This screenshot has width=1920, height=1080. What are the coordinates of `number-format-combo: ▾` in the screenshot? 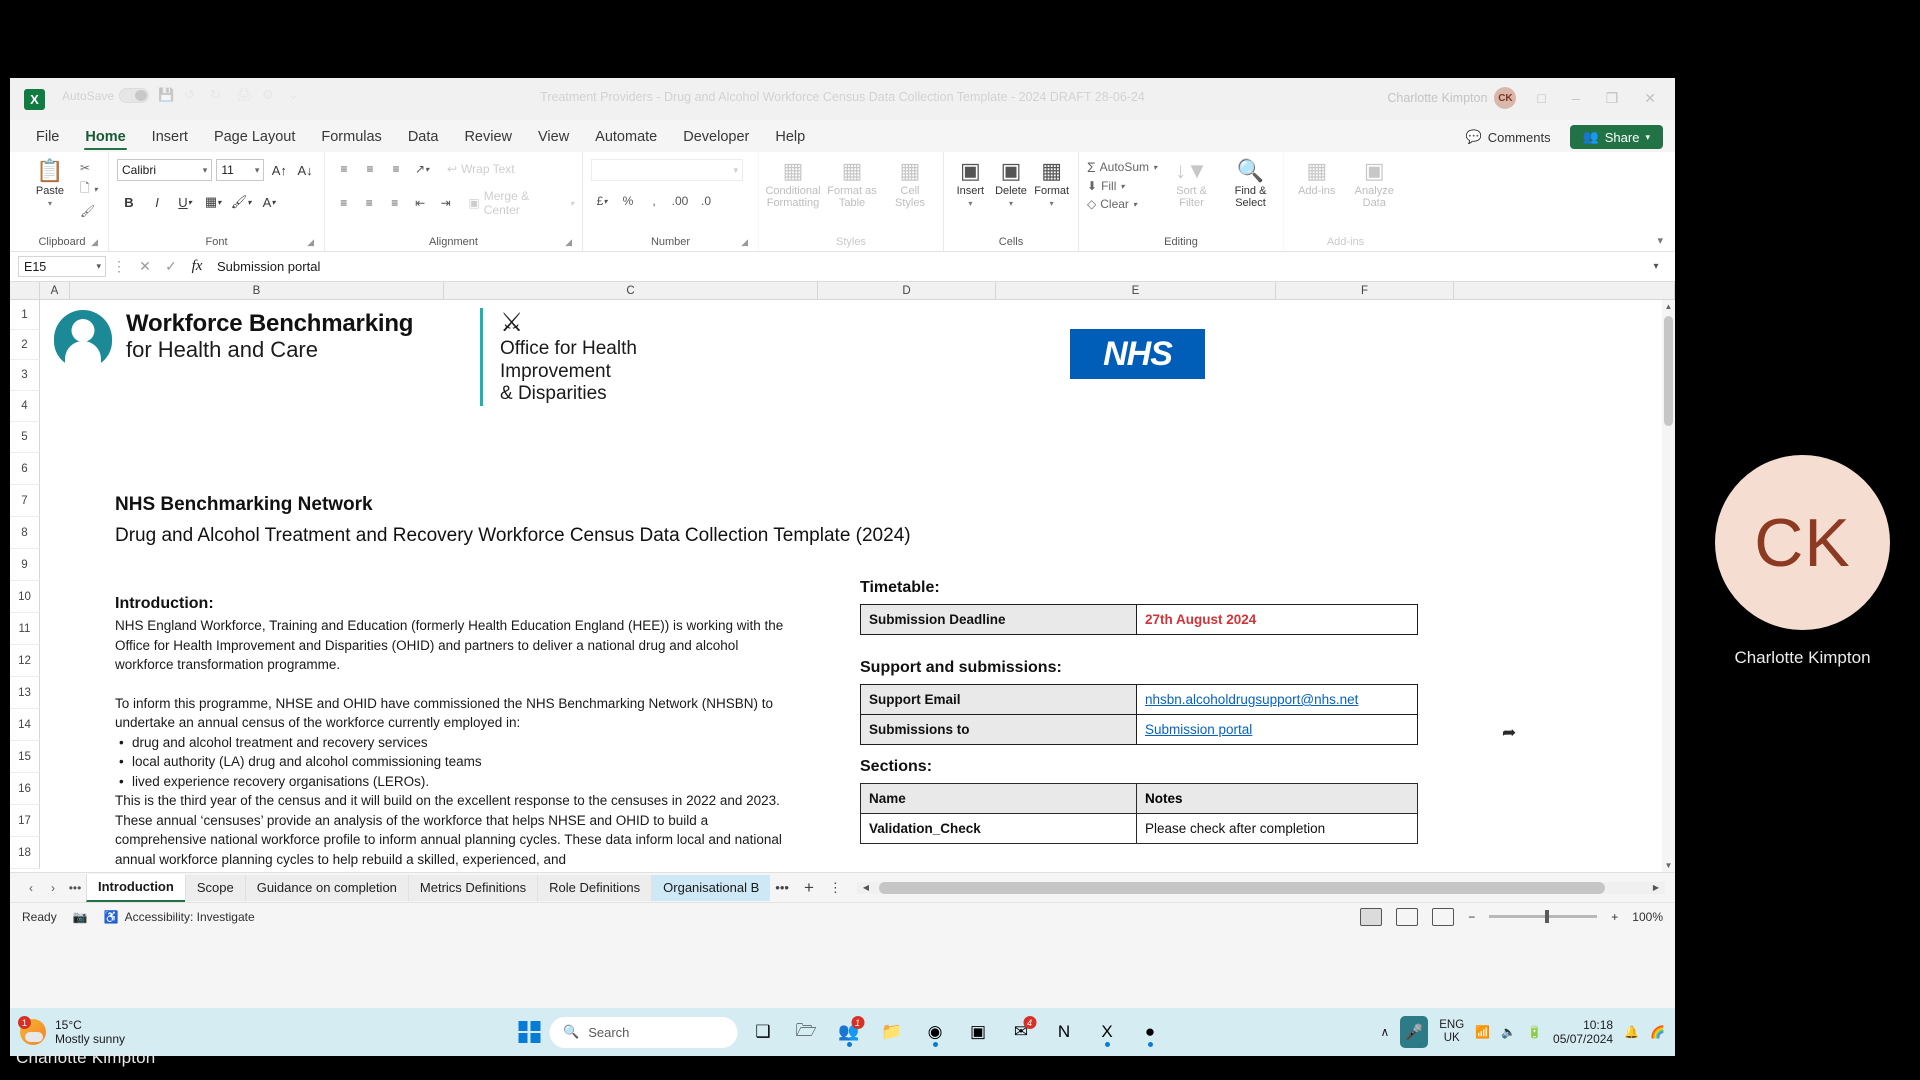 It's located at (667, 170).